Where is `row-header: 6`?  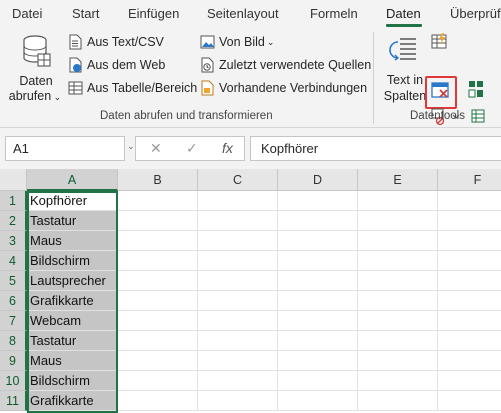 row-header: 6 is located at coordinates (13, 301).